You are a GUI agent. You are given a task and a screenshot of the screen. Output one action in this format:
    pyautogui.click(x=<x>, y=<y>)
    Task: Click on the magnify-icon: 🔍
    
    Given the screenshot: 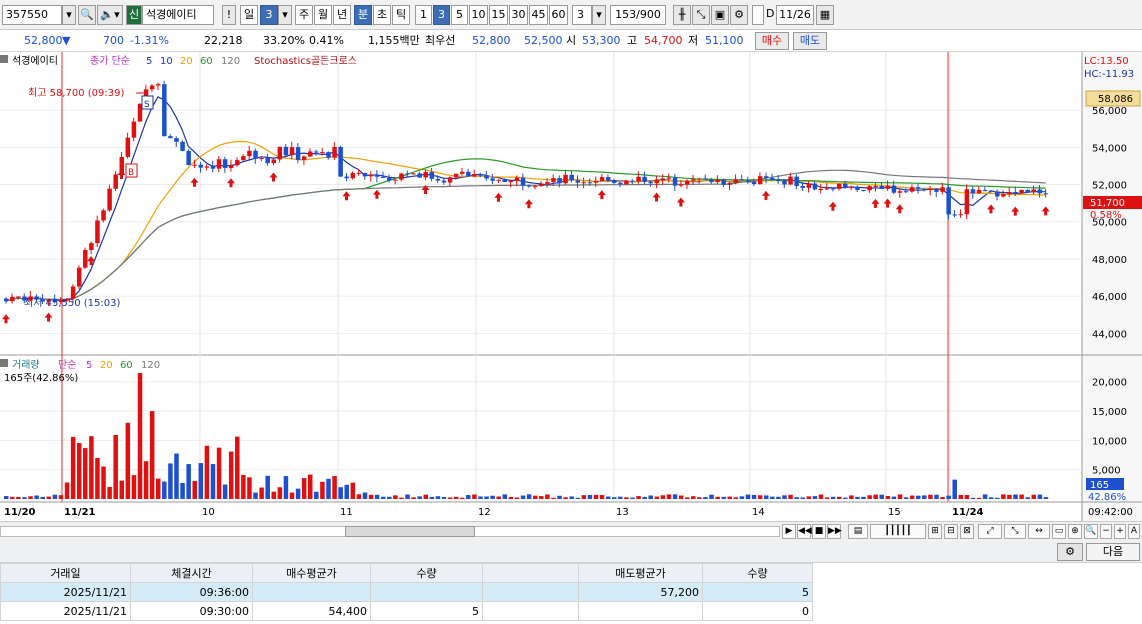 What is the action you would take?
    pyautogui.click(x=1091, y=531)
    